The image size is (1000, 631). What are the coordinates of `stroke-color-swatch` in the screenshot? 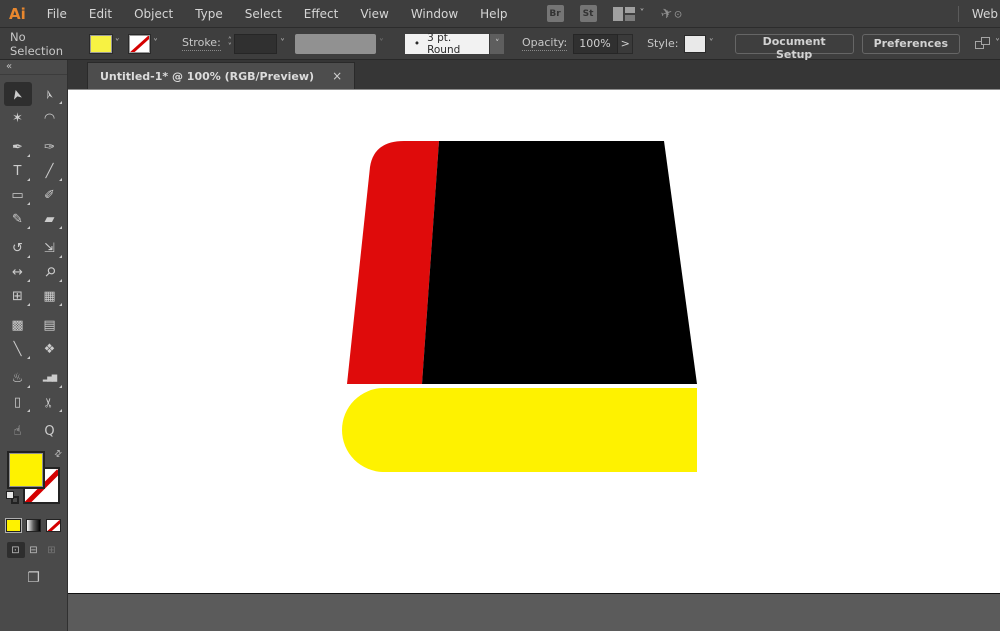 It's located at (139, 43).